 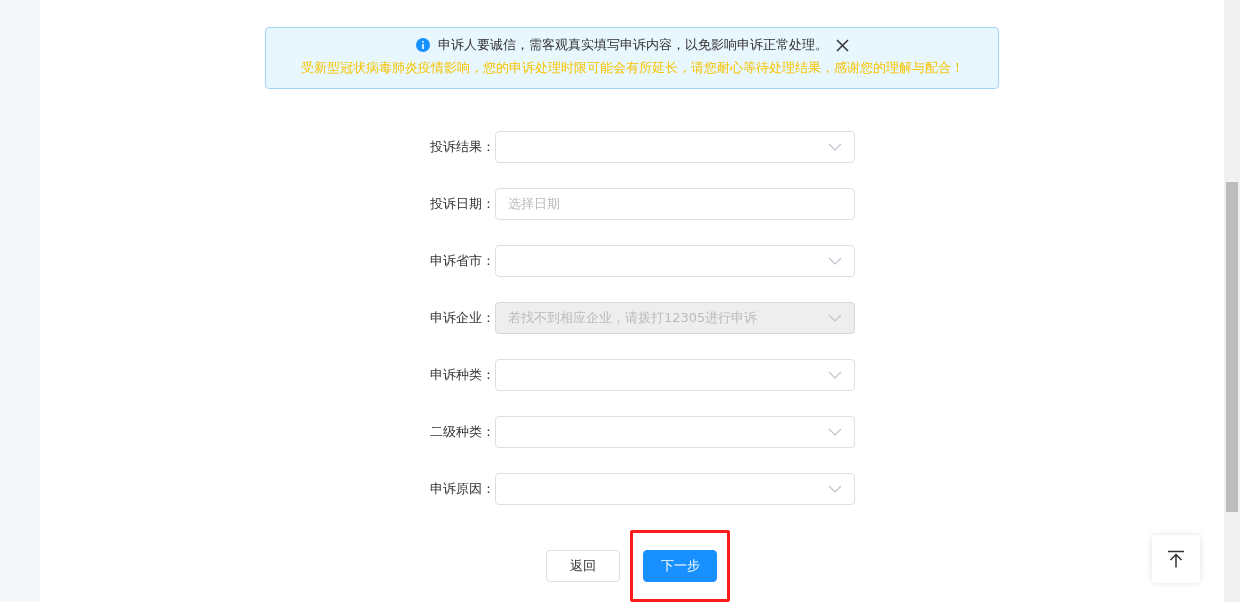 I want to click on field-label: 申诉企业：, so click(x=462, y=318).